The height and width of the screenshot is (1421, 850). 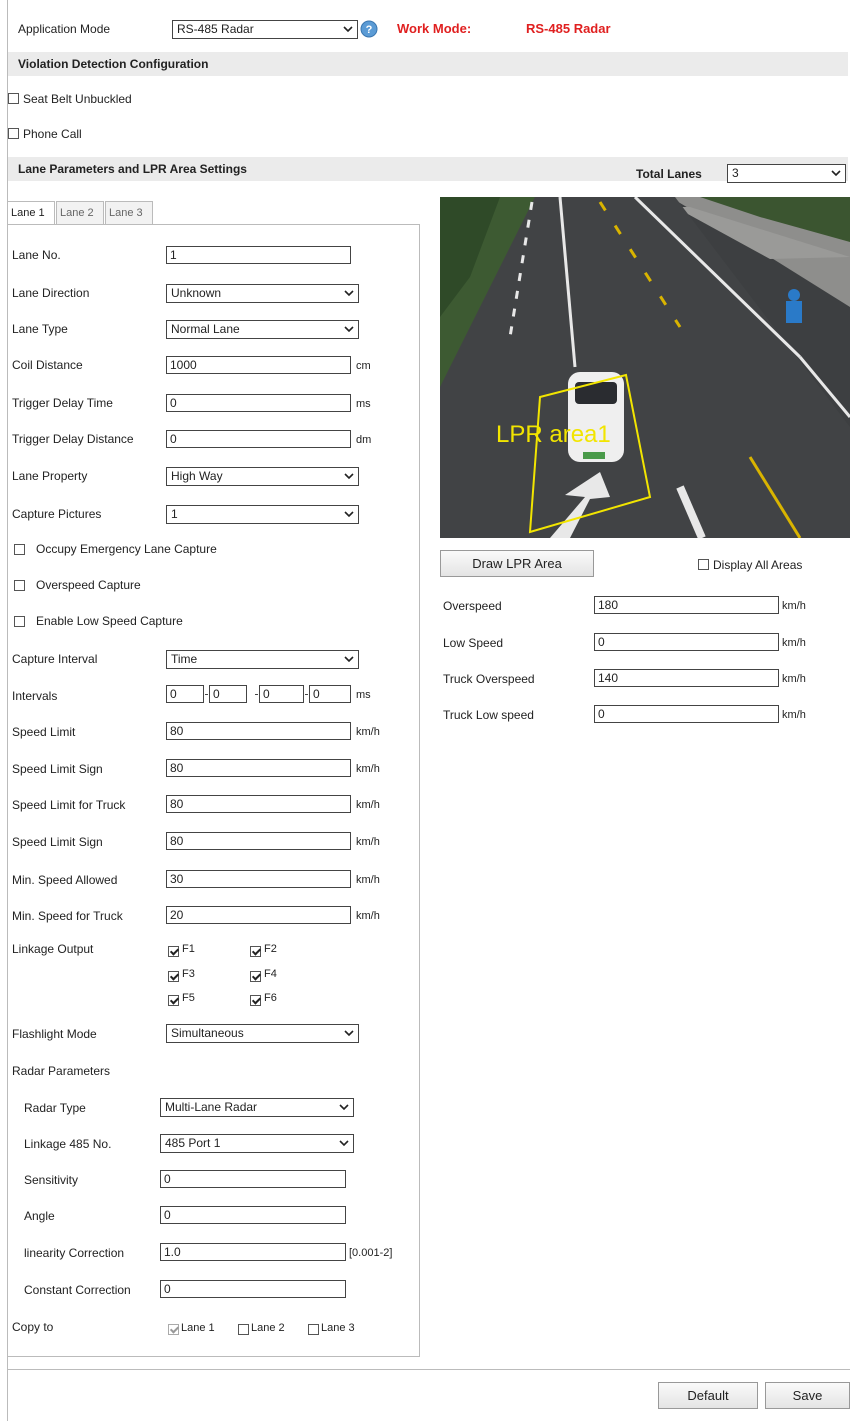 I want to click on help-icon: ?, so click(x=369, y=29).